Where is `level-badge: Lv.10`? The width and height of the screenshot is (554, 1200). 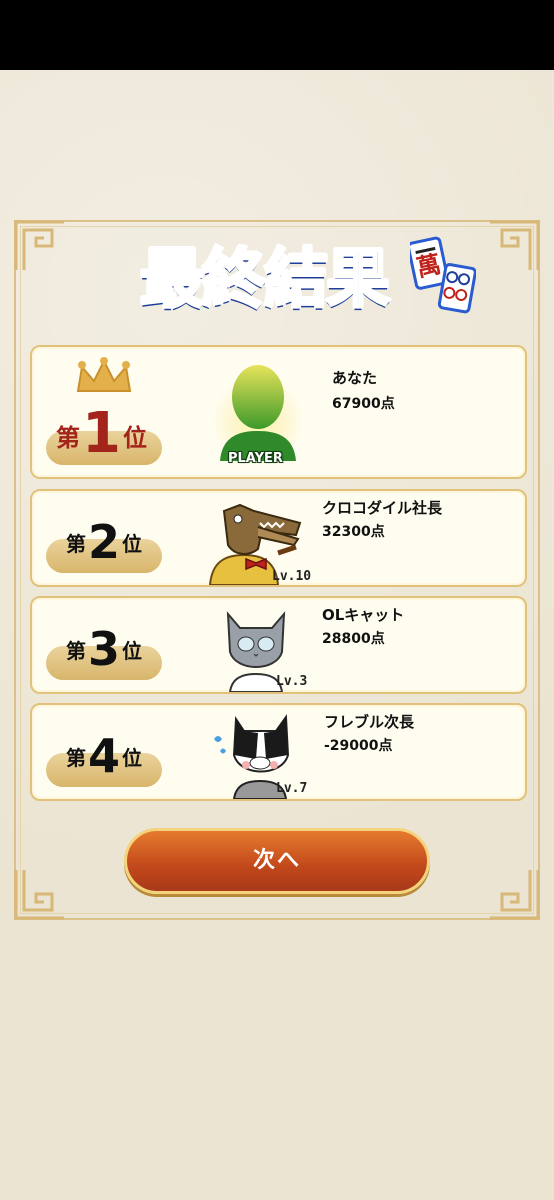 level-badge: Lv.10 is located at coordinates (292, 576).